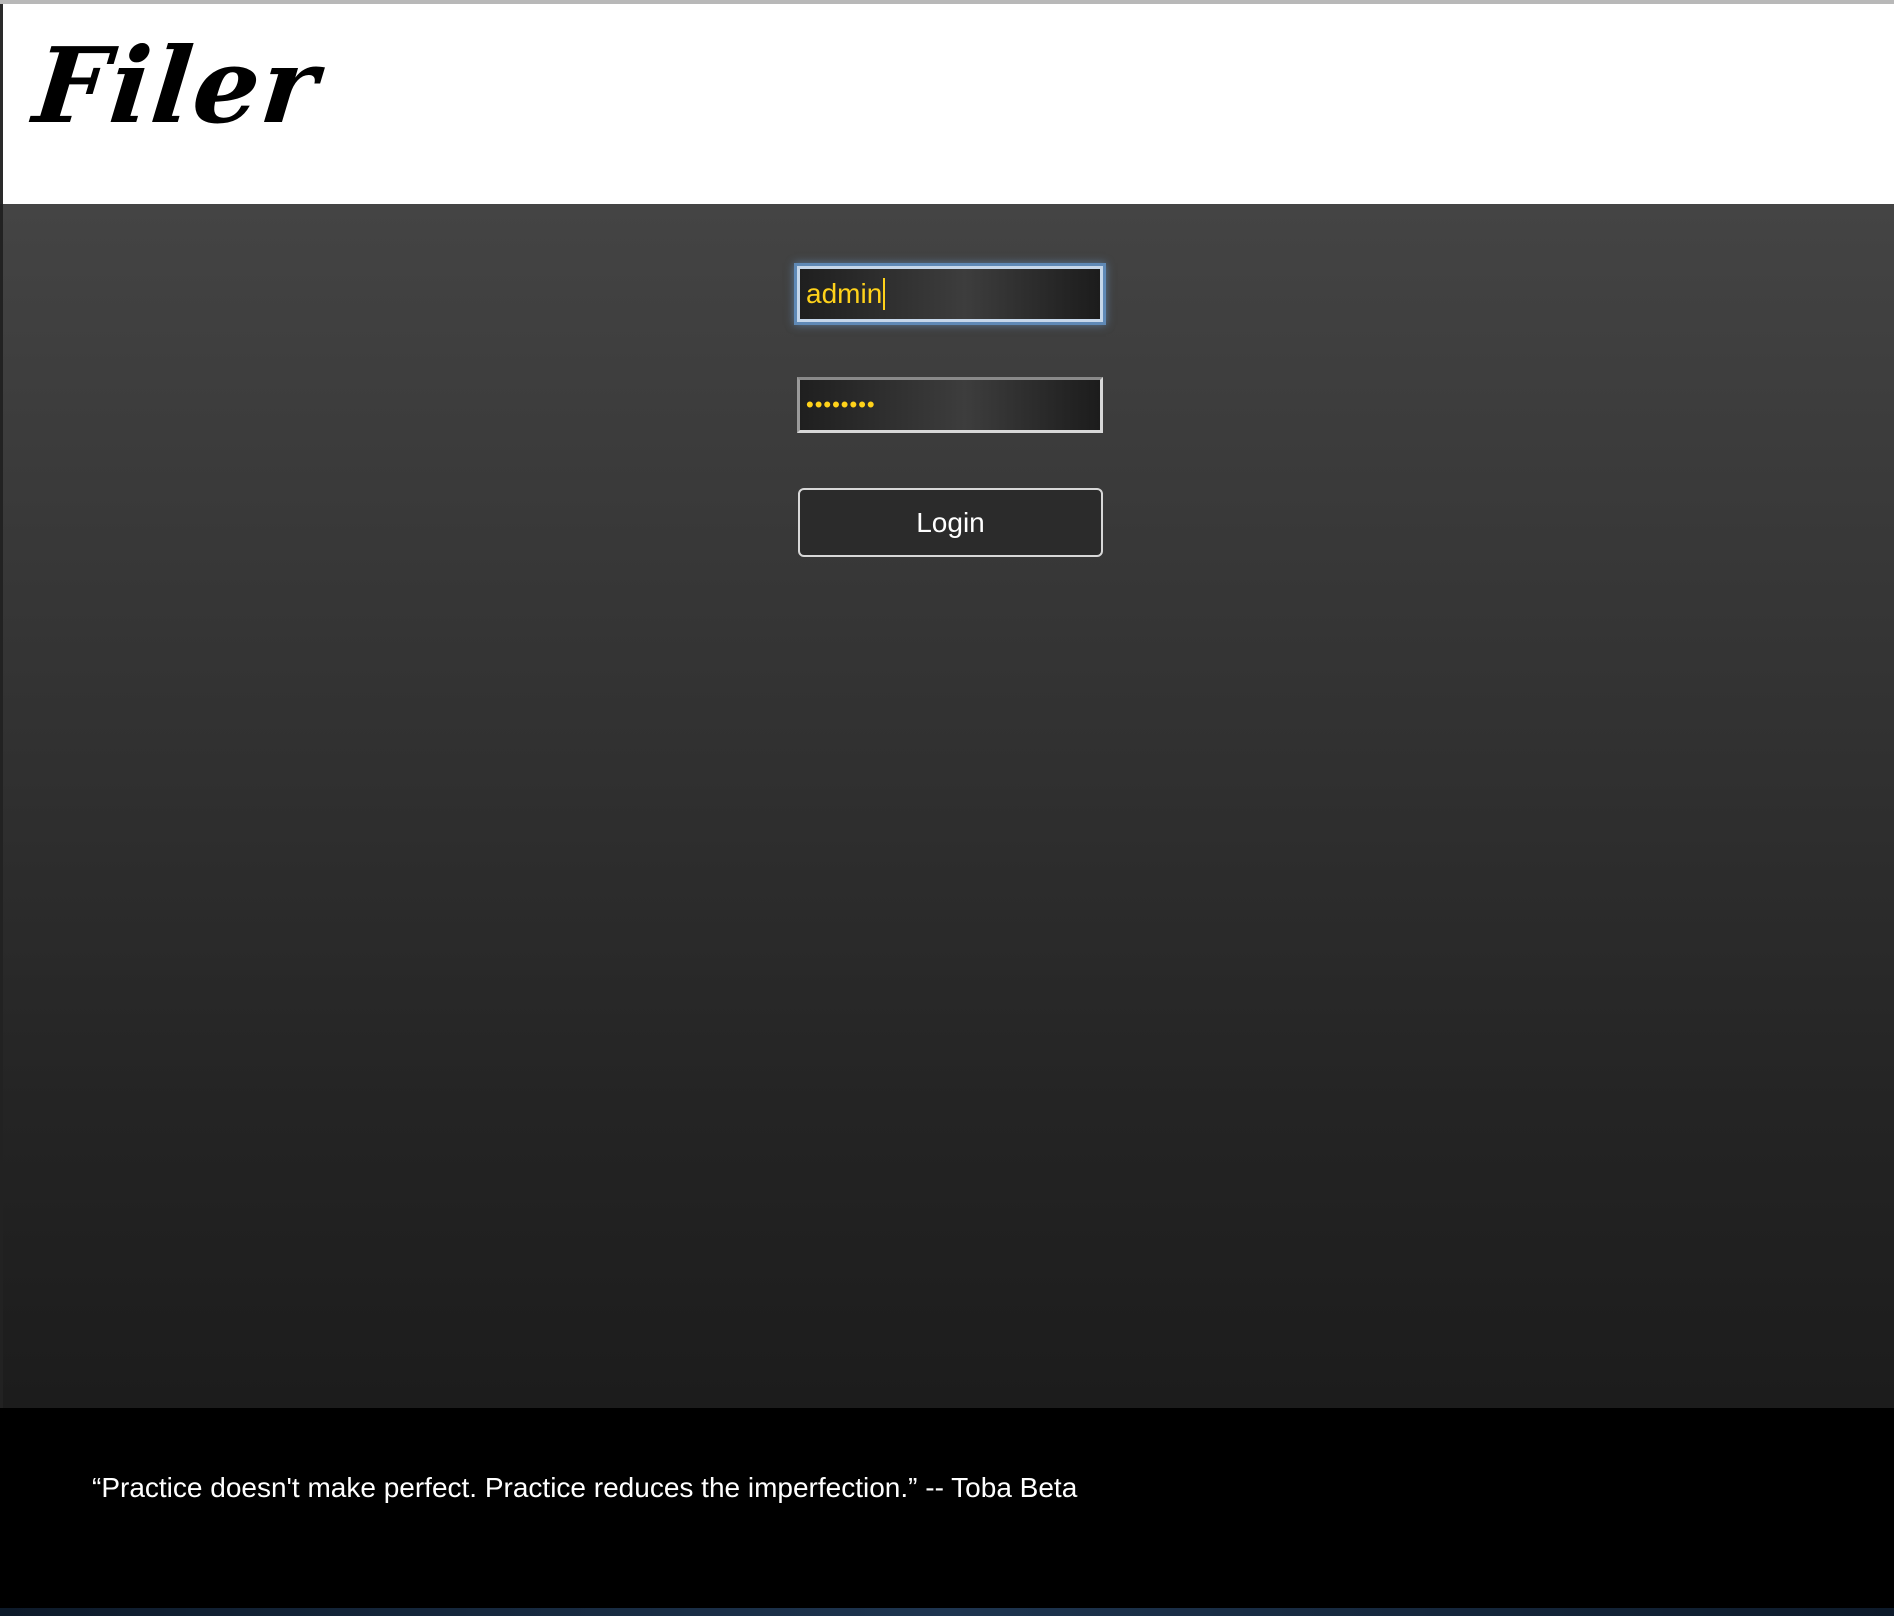 This screenshot has height=1616, width=1894. Describe the element at coordinates (177, 85) in the screenshot. I see `app-logo: Filer` at that location.